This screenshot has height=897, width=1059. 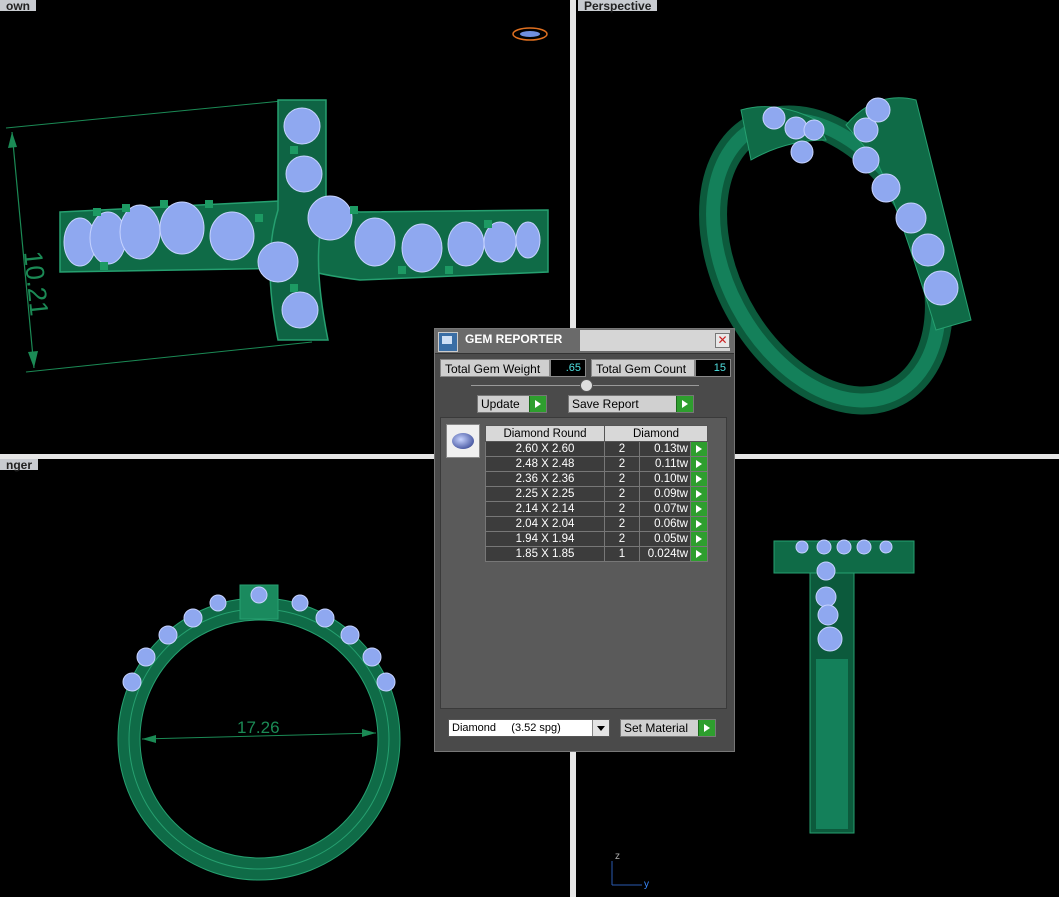 I want to click on dimension-width-text: 10.21, so click(x=36, y=283).